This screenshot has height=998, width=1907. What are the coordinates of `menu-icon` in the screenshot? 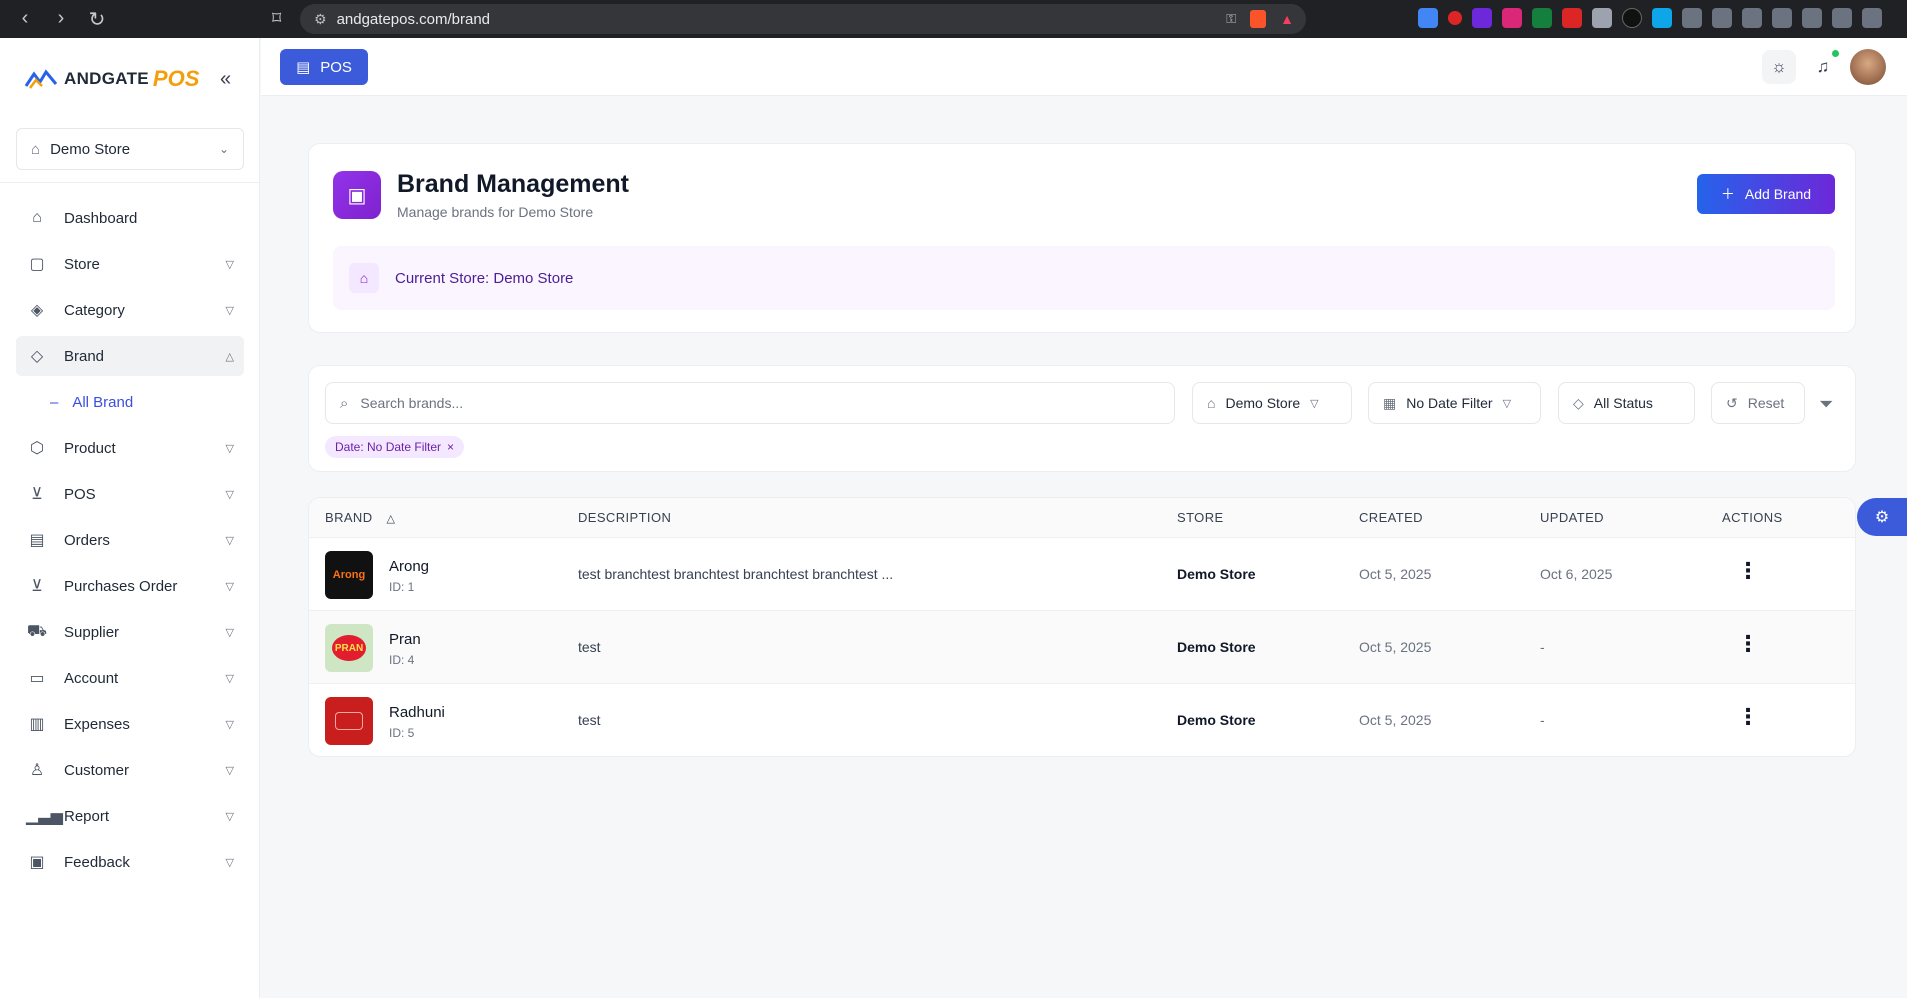 It's located at (1872, 18).